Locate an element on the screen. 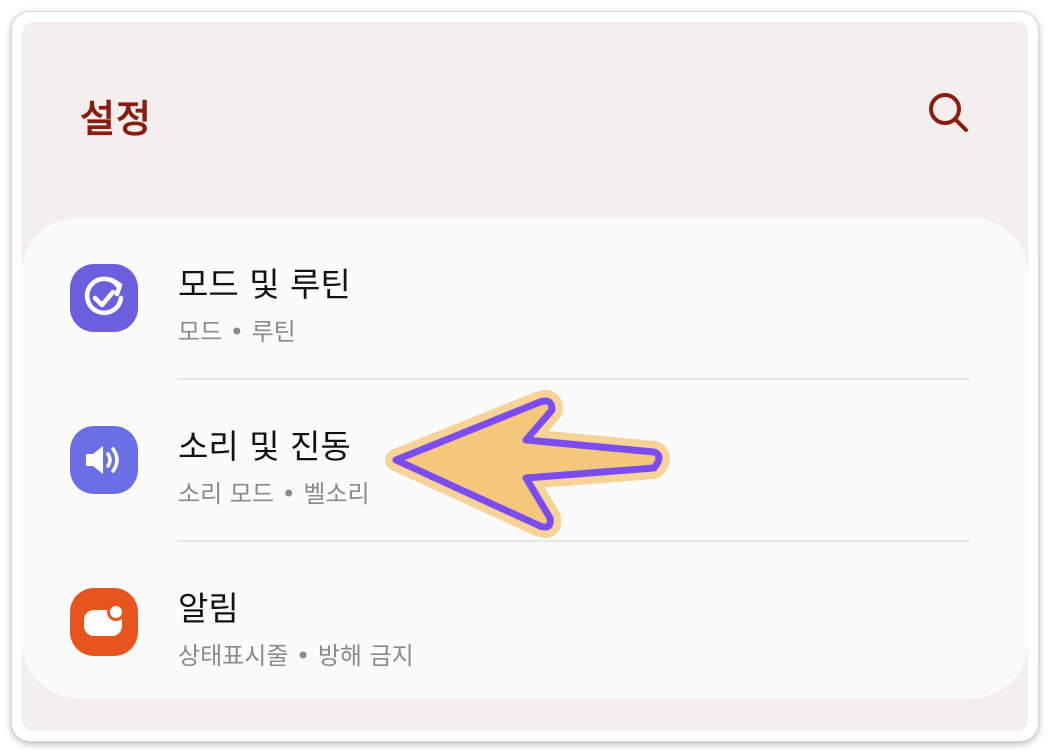 The image size is (1050, 753). settings-item-sublabel: 소리 모드 • 벨소리 is located at coordinates (274, 494).